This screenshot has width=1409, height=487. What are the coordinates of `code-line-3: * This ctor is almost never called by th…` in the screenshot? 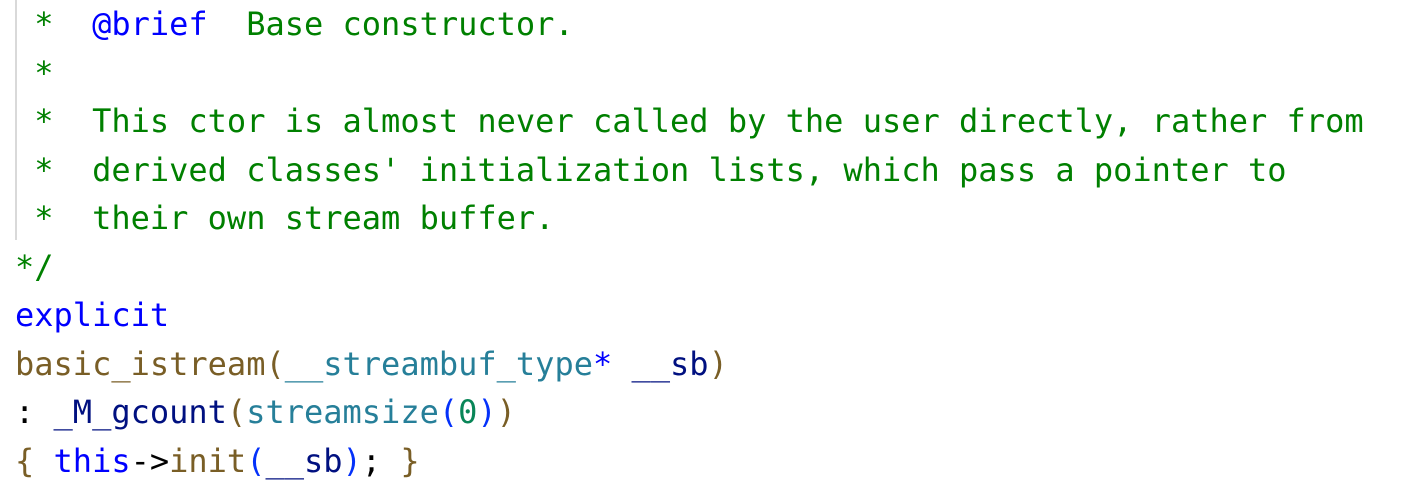 It's located at (689, 121).